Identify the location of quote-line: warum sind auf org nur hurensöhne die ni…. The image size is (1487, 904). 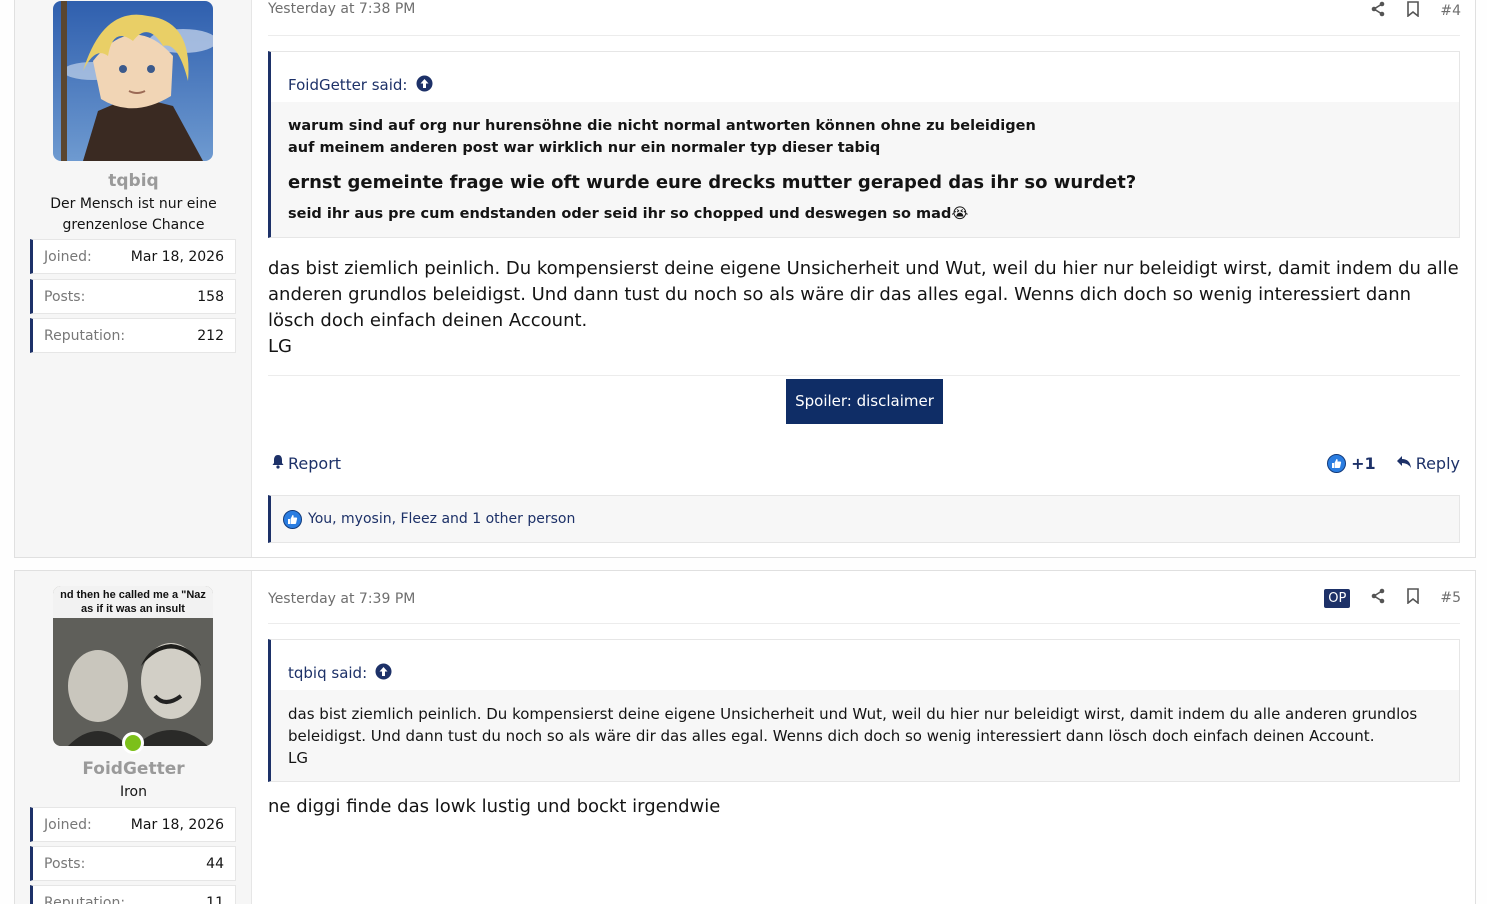
(662, 126).